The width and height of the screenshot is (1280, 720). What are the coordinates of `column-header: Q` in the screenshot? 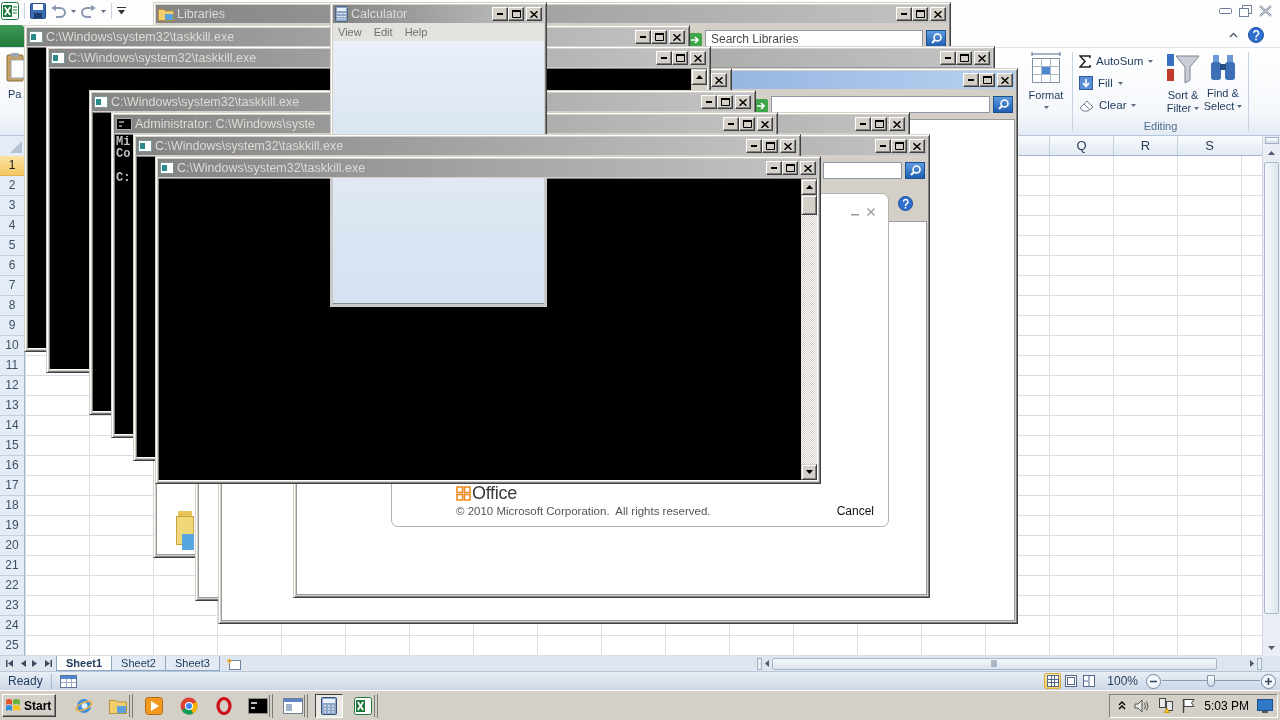 It's located at (1081, 145).